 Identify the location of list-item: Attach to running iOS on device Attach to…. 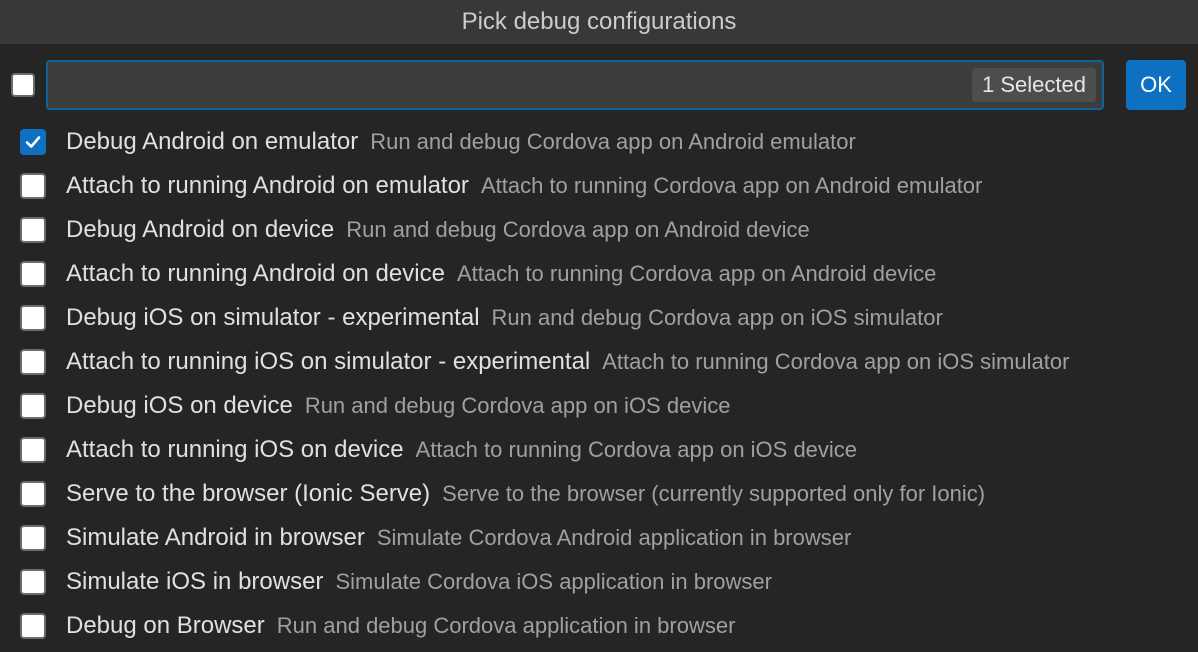
(599, 450).